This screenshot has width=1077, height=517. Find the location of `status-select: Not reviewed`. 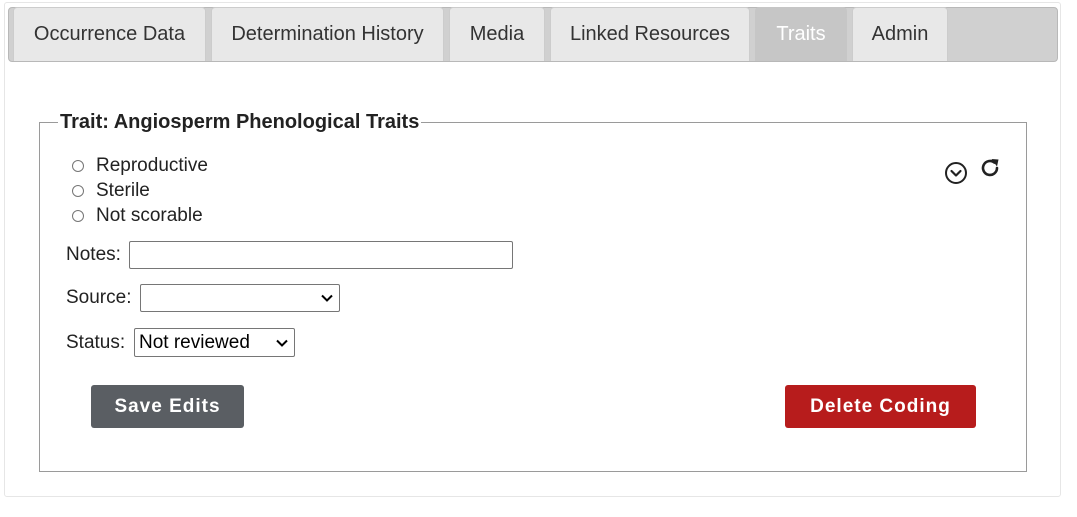

status-select: Not reviewed is located at coordinates (214, 342).